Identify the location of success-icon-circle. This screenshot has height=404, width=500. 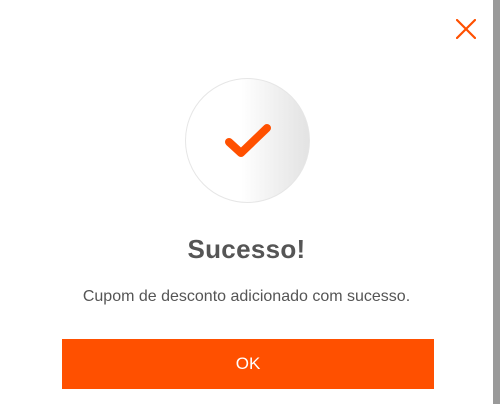
(247, 140).